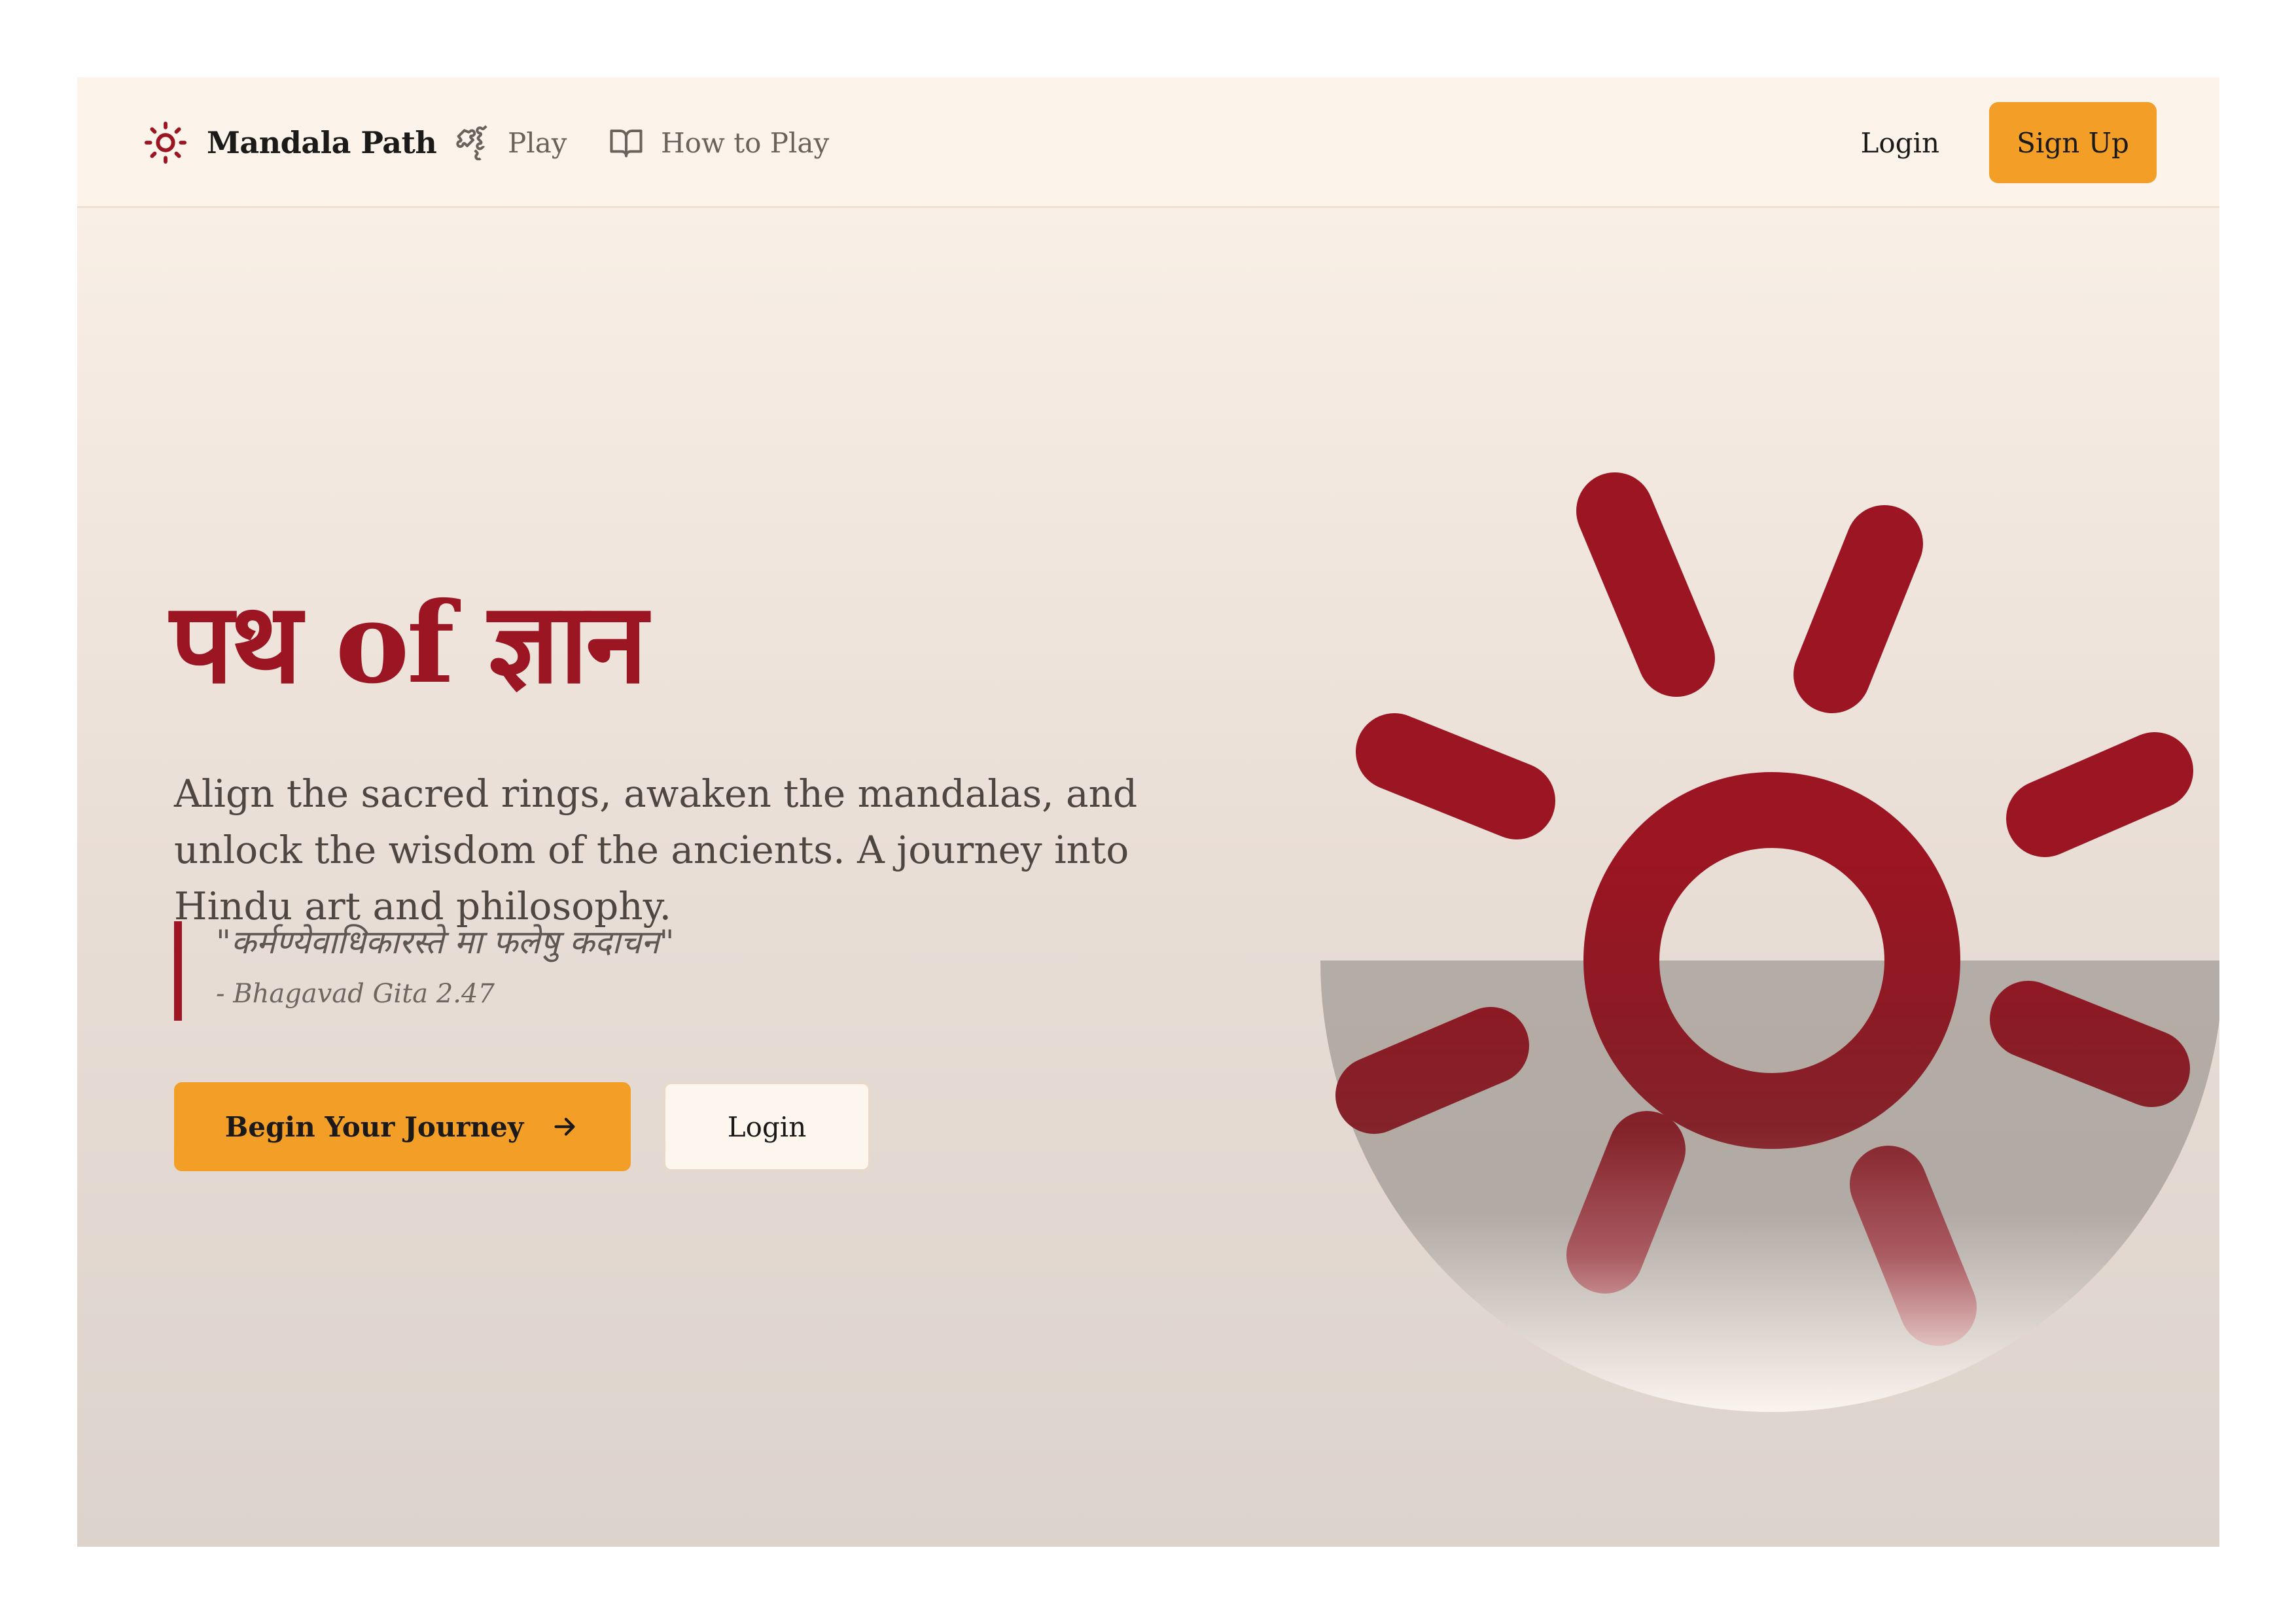 This screenshot has height=1622, width=2296. I want to click on brand-logo: Mandala Path, so click(290, 142).